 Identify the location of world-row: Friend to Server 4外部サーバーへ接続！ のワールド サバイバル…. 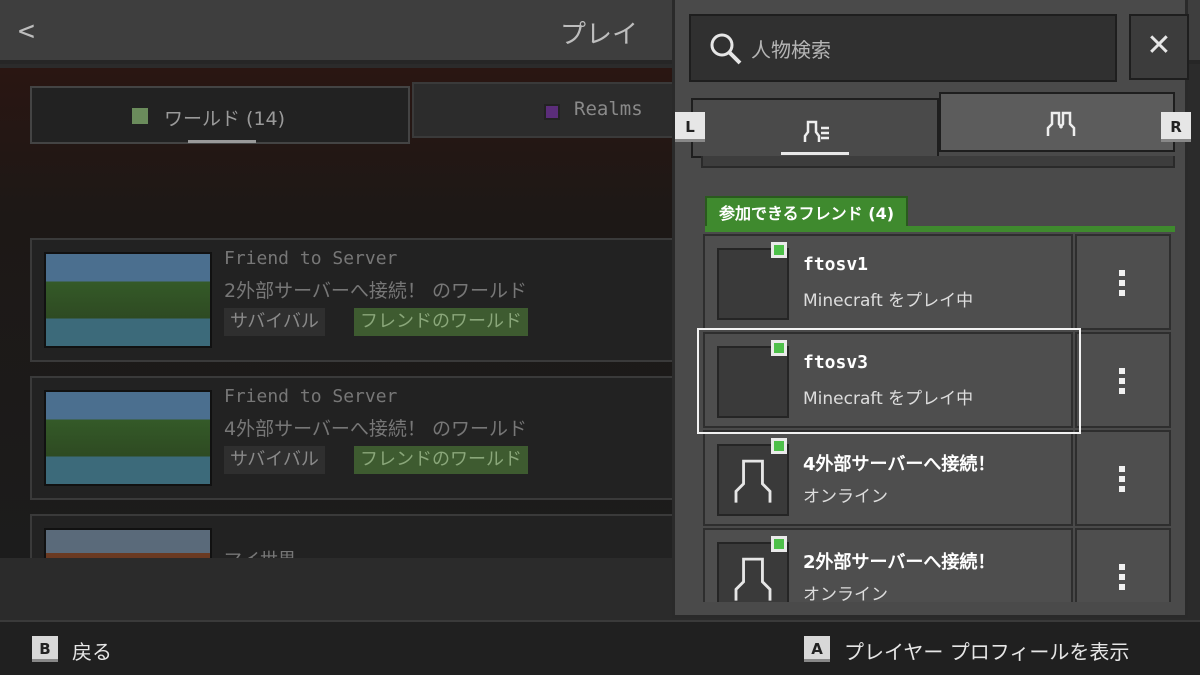
(352, 438).